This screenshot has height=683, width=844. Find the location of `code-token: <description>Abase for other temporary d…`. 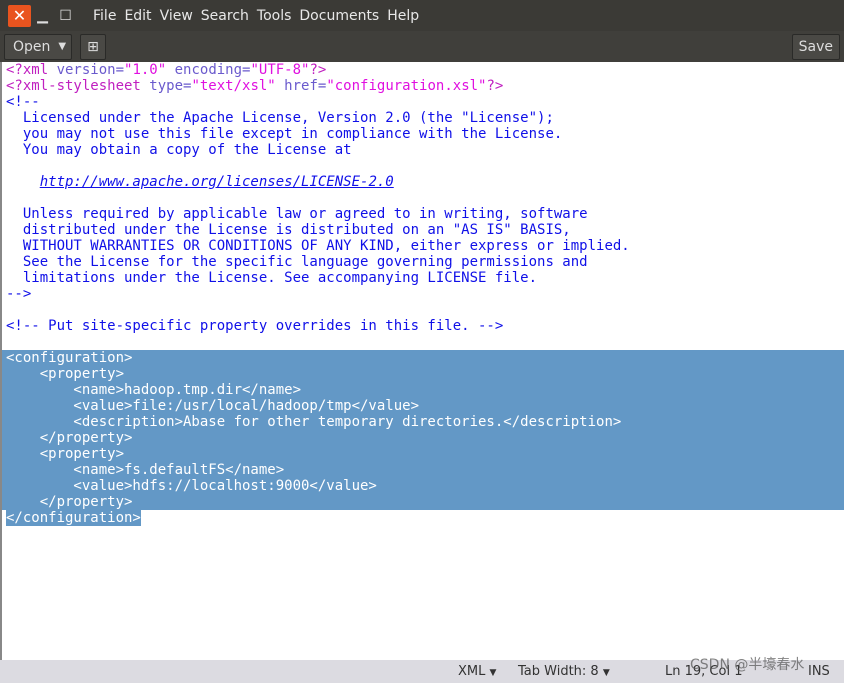

code-token: <description>Abase for other temporary d… is located at coordinates (314, 422).